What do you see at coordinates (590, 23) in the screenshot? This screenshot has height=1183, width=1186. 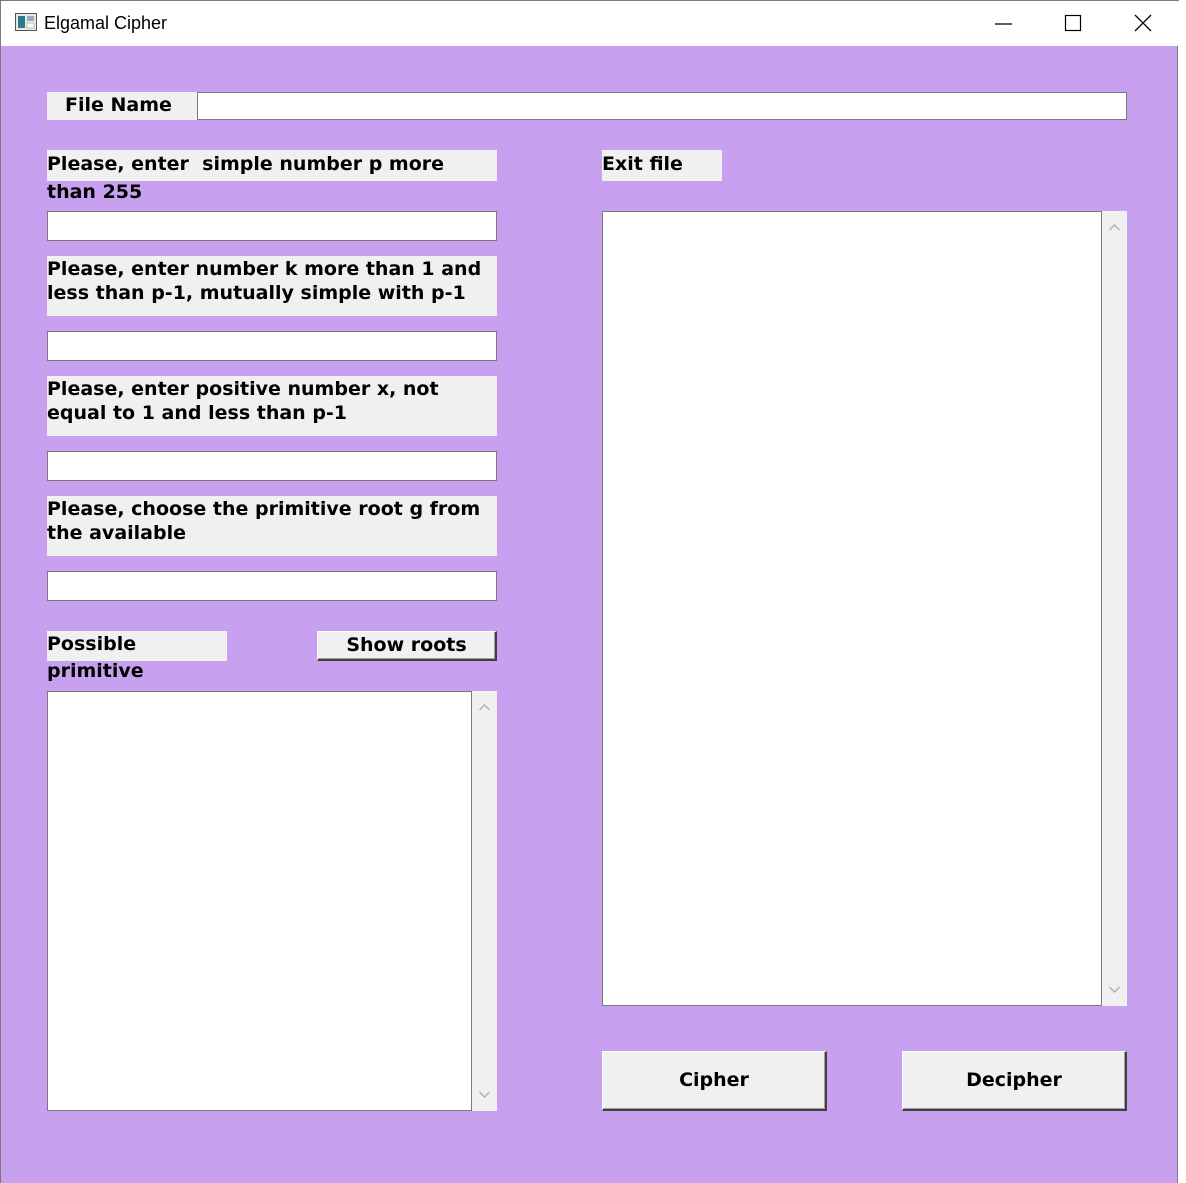 I see `title-bar: Elgamal Cipher` at bounding box center [590, 23].